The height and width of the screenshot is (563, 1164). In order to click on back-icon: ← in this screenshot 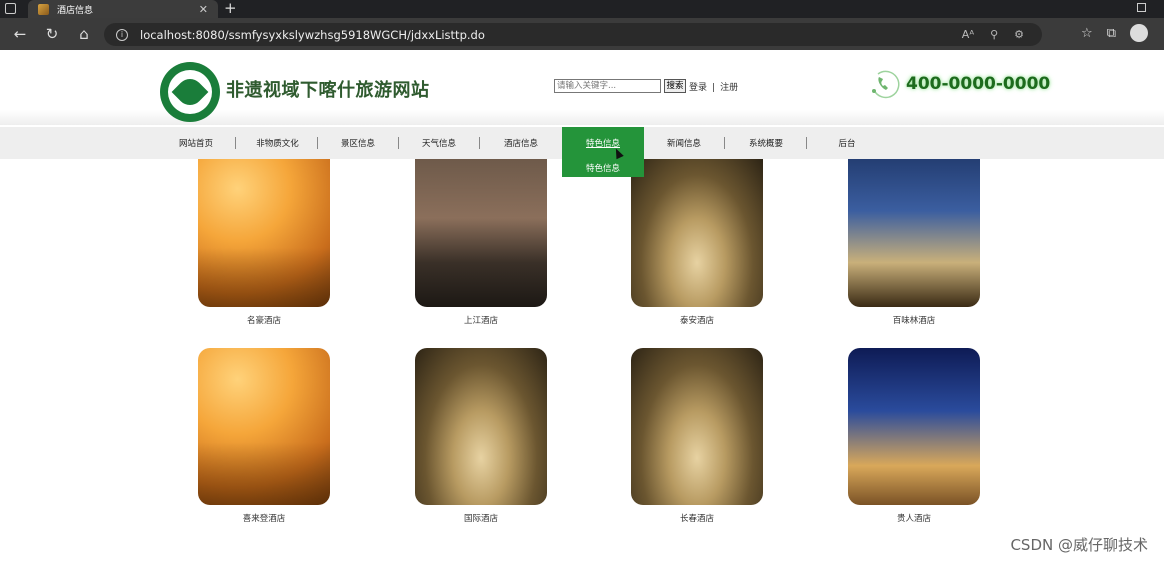, I will do `click(20, 34)`.